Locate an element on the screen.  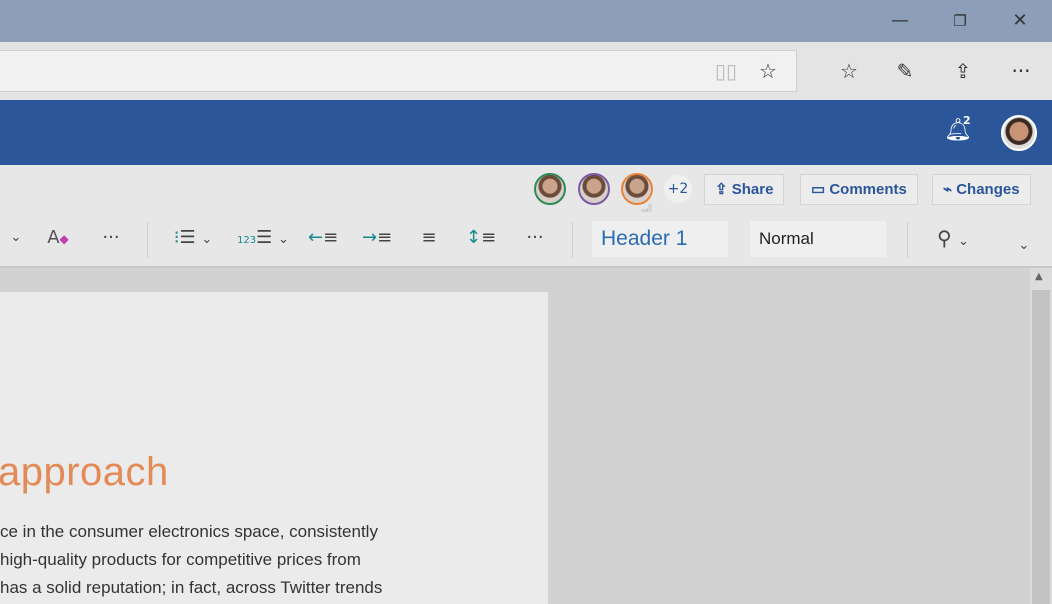
collaboration-bar: +2 ☝ ⇪ Share ▭ Comments ⌁ Changes is located at coordinates (526, 195).